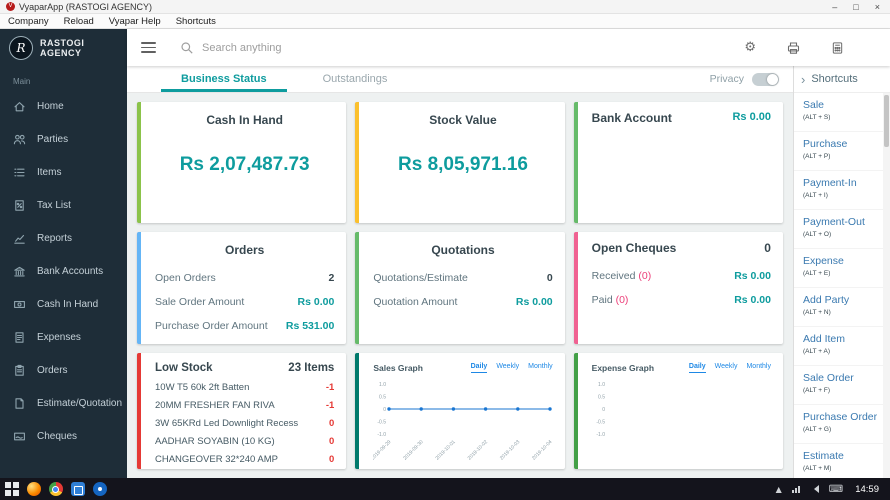 The image size is (890, 500). What do you see at coordinates (63, 48) in the screenshot?
I see `company-header: R RASTOGI AGENCY` at bounding box center [63, 48].